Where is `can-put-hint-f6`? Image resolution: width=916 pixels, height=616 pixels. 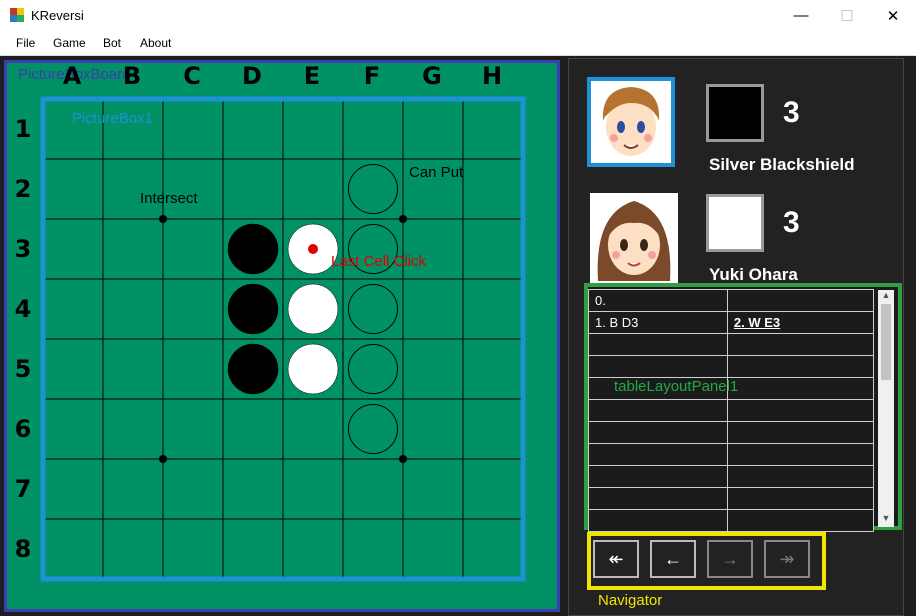 can-put-hint-f6 is located at coordinates (373, 429).